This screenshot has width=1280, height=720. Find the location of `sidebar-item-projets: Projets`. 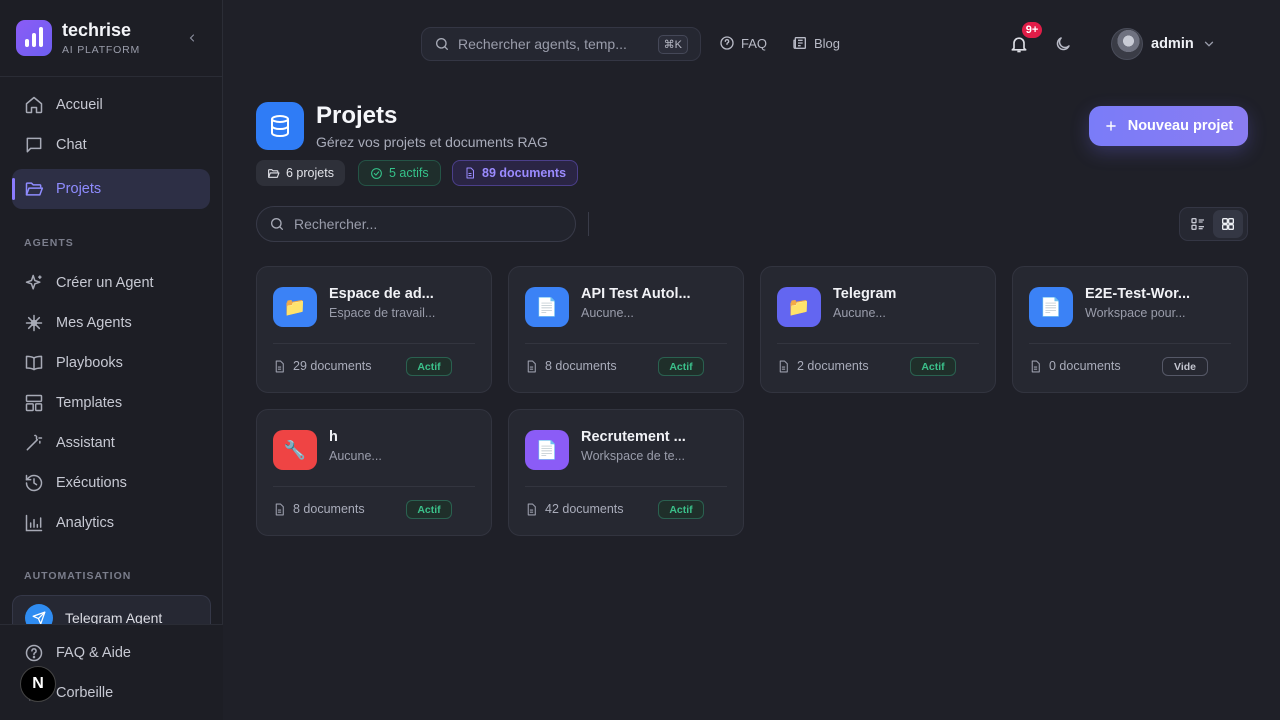

sidebar-item-projets: Projets is located at coordinates (111, 189).